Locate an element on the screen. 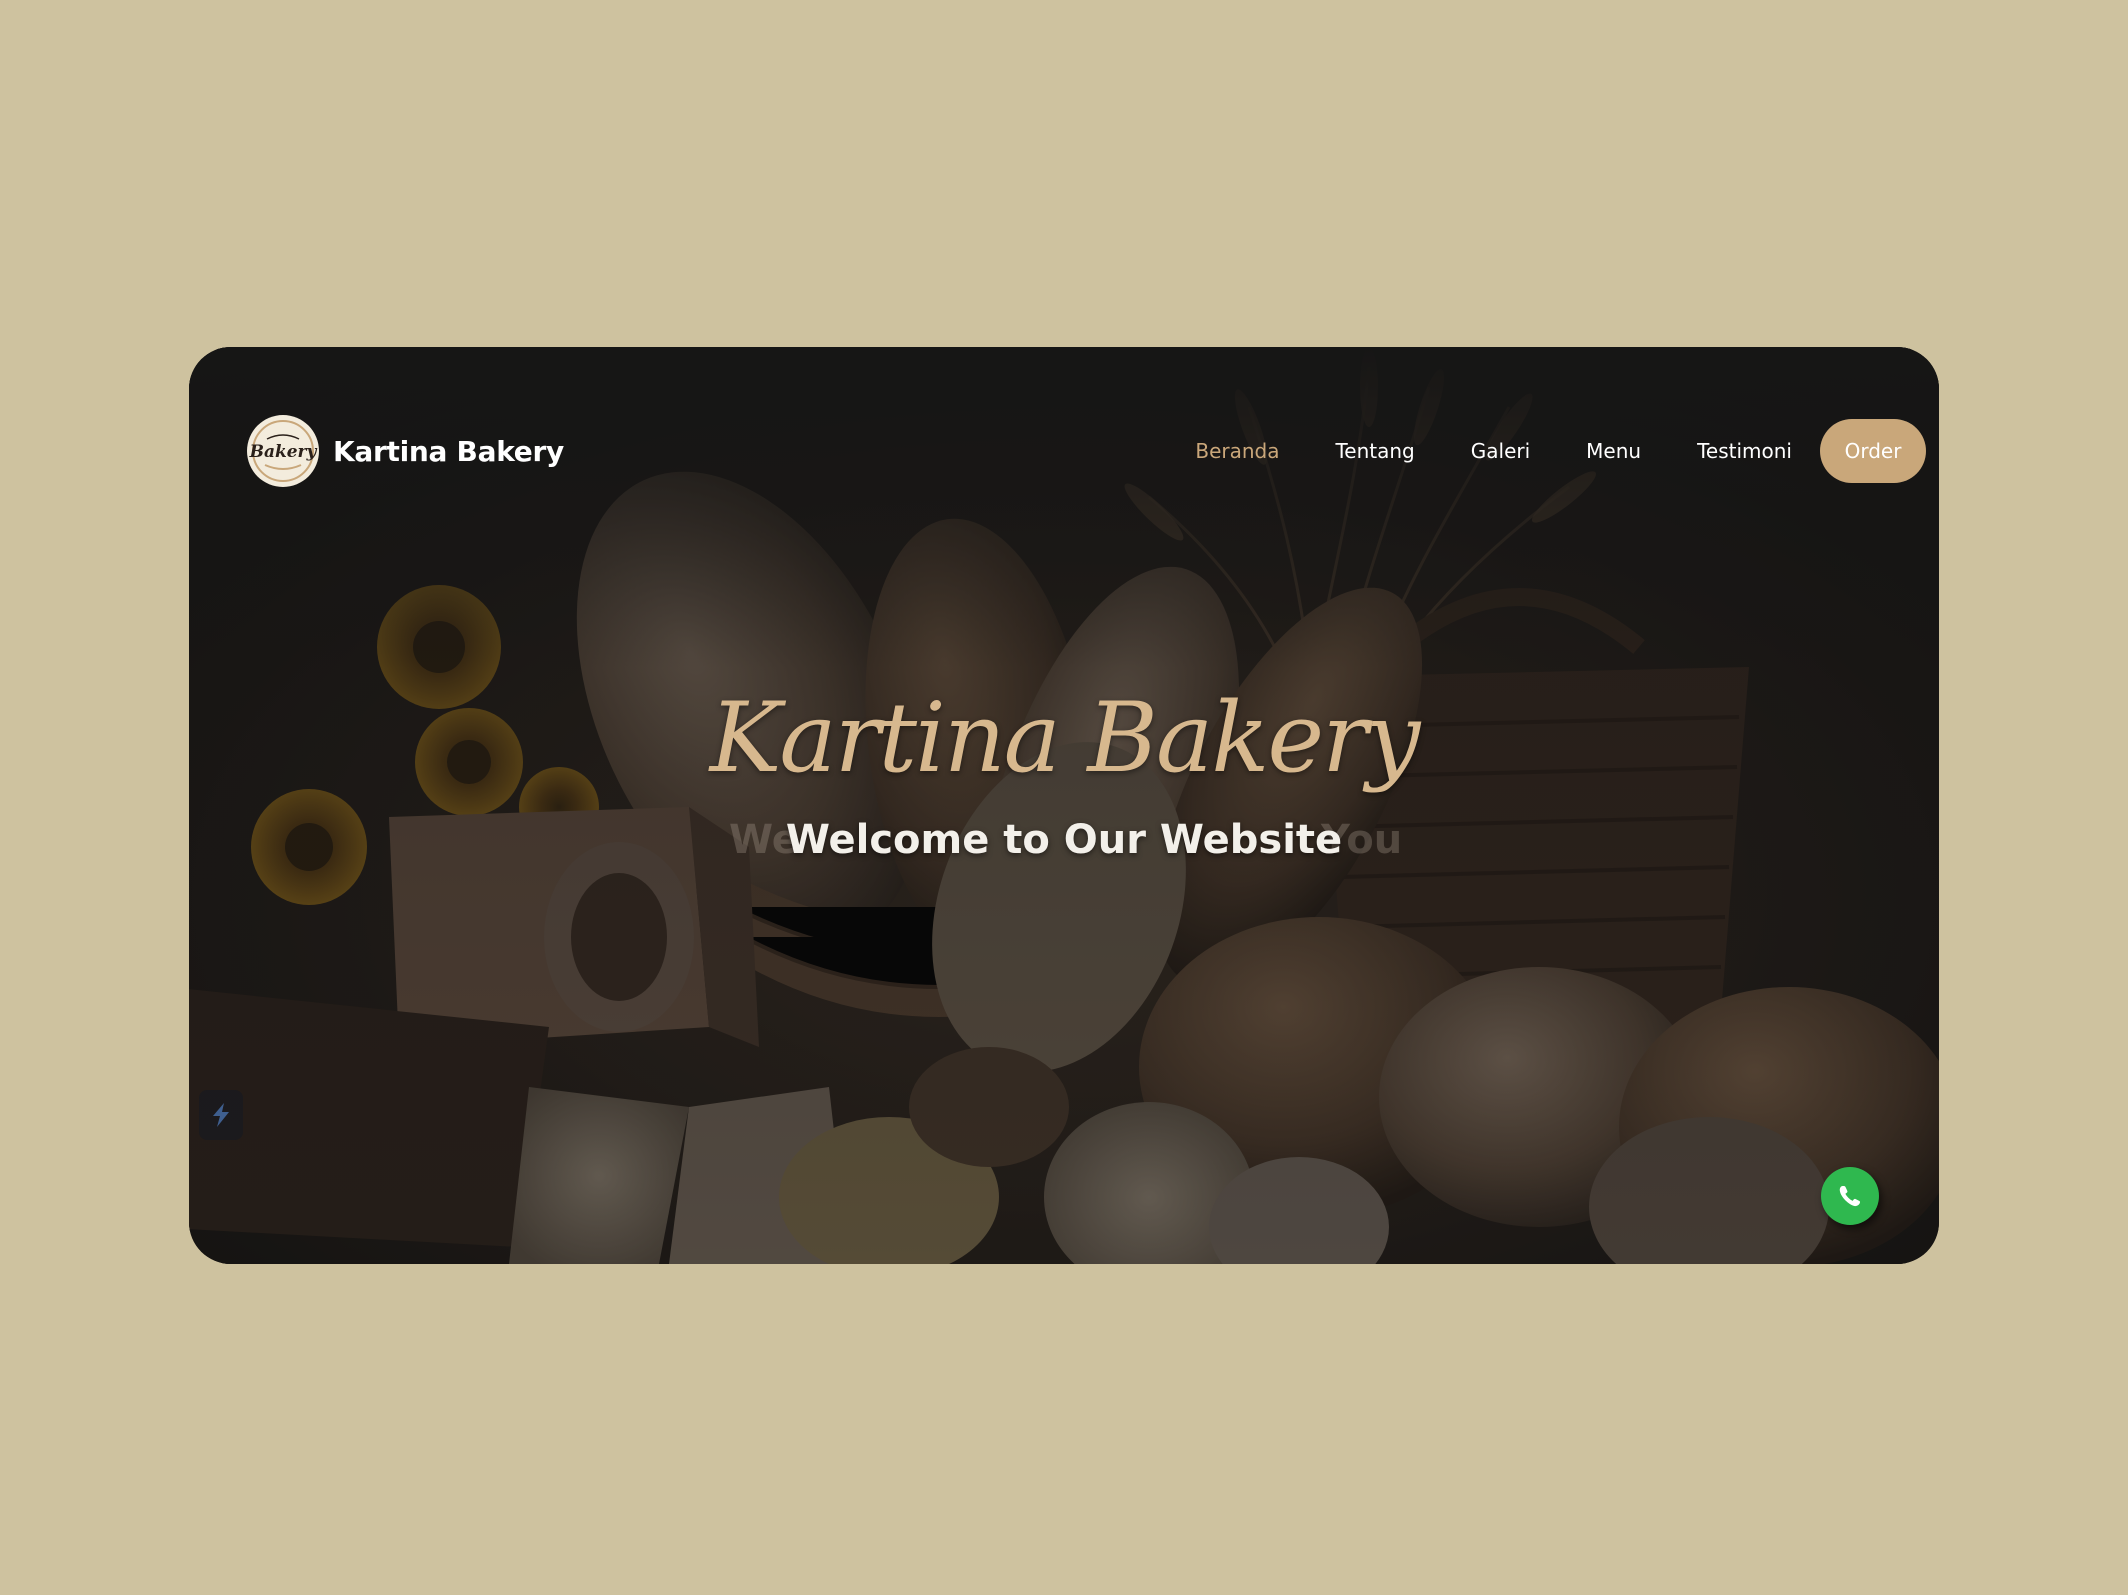  whatsapp-icon is located at coordinates (1850, 1196).